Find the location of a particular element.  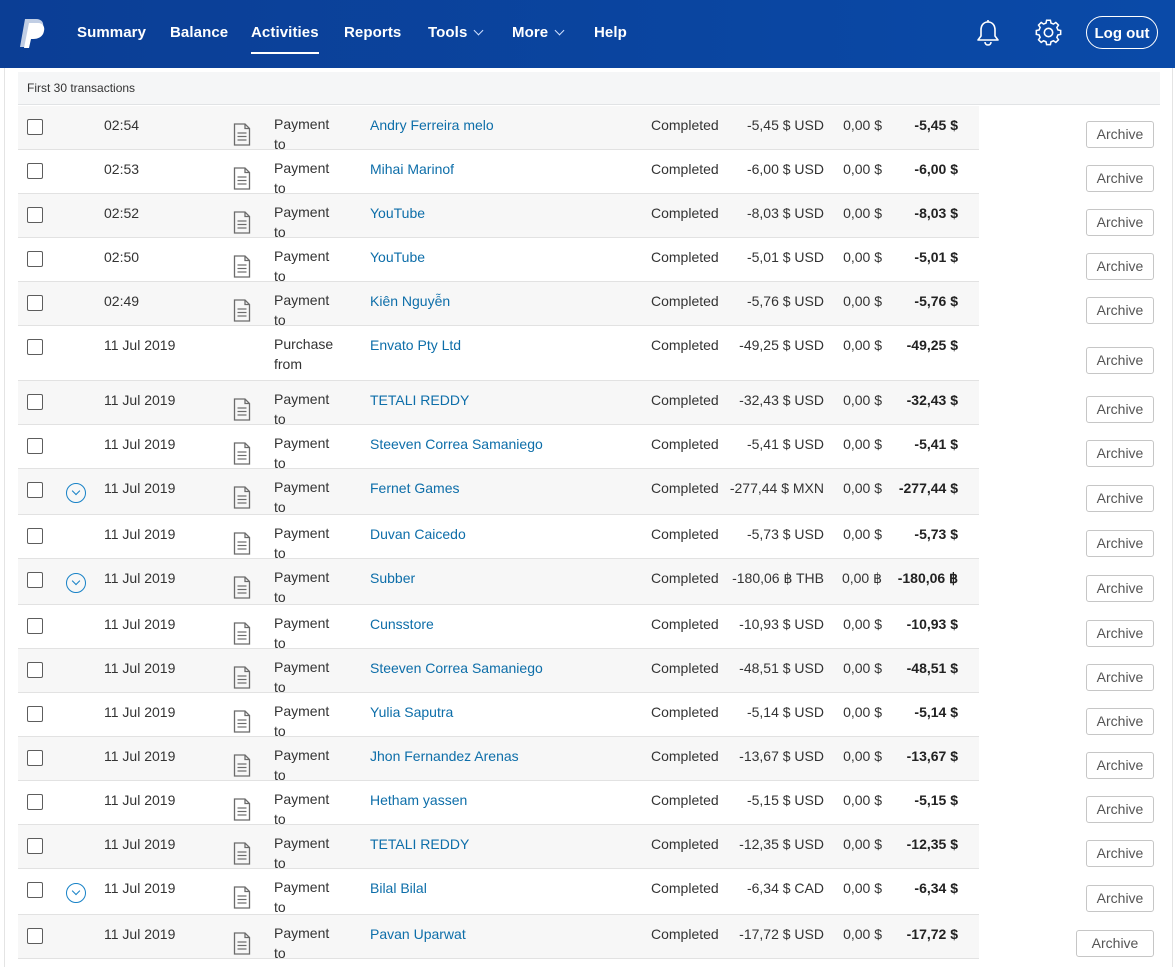

logout-button: Log out is located at coordinates (1122, 32).